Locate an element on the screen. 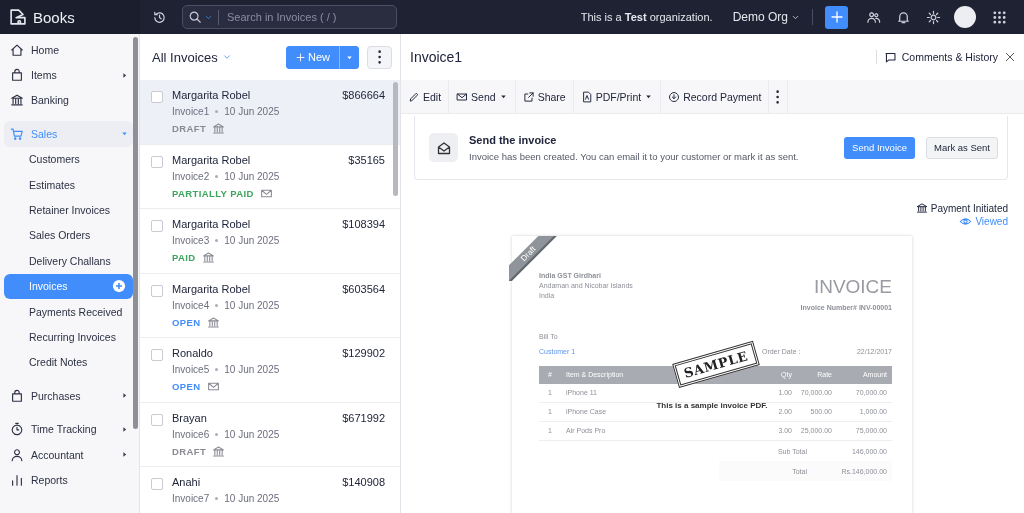 This screenshot has height=513, width=1024. toolbar-button: PDF/Print is located at coordinates (617, 96).